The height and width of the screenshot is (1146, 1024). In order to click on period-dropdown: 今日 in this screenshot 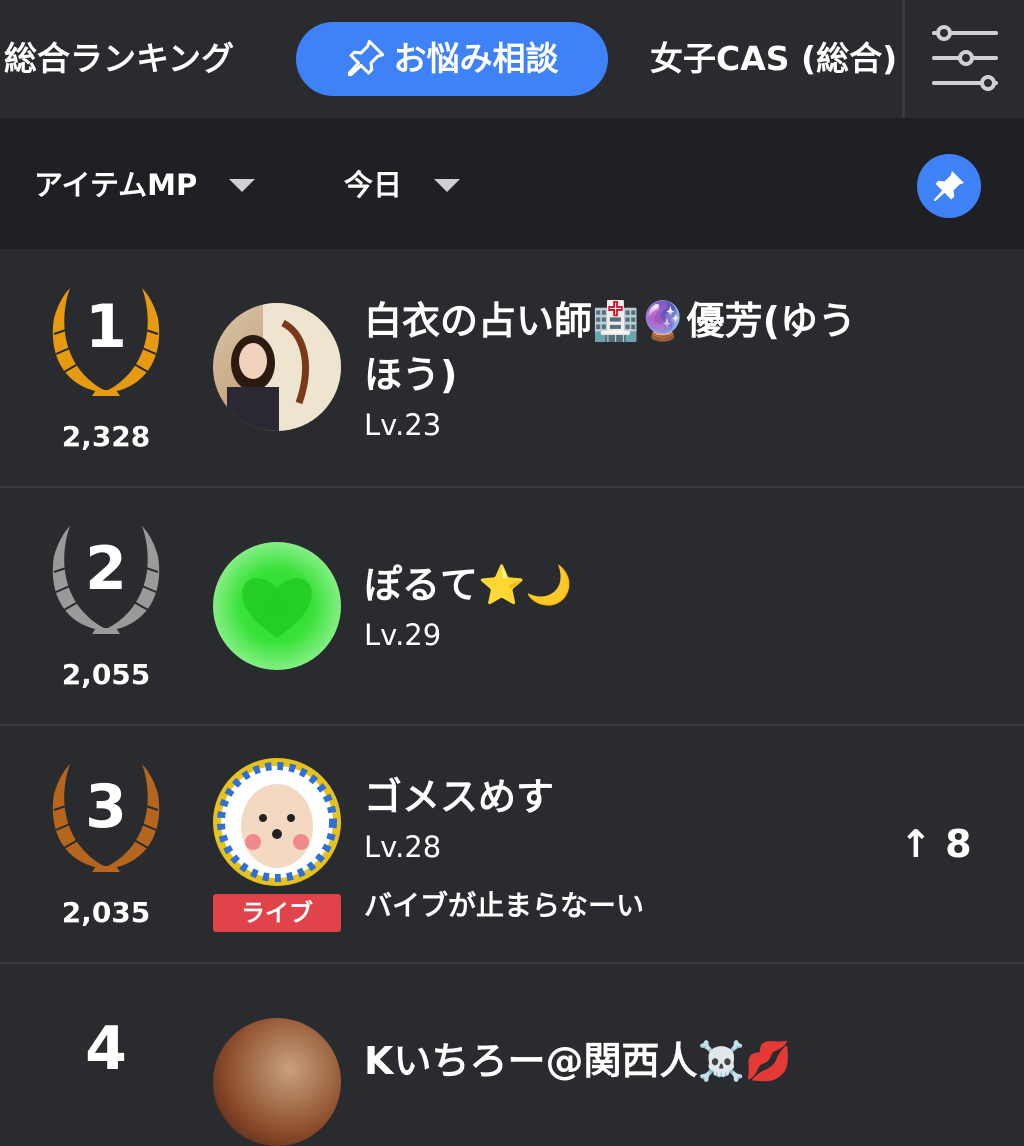, I will do `click(402, 185)`.